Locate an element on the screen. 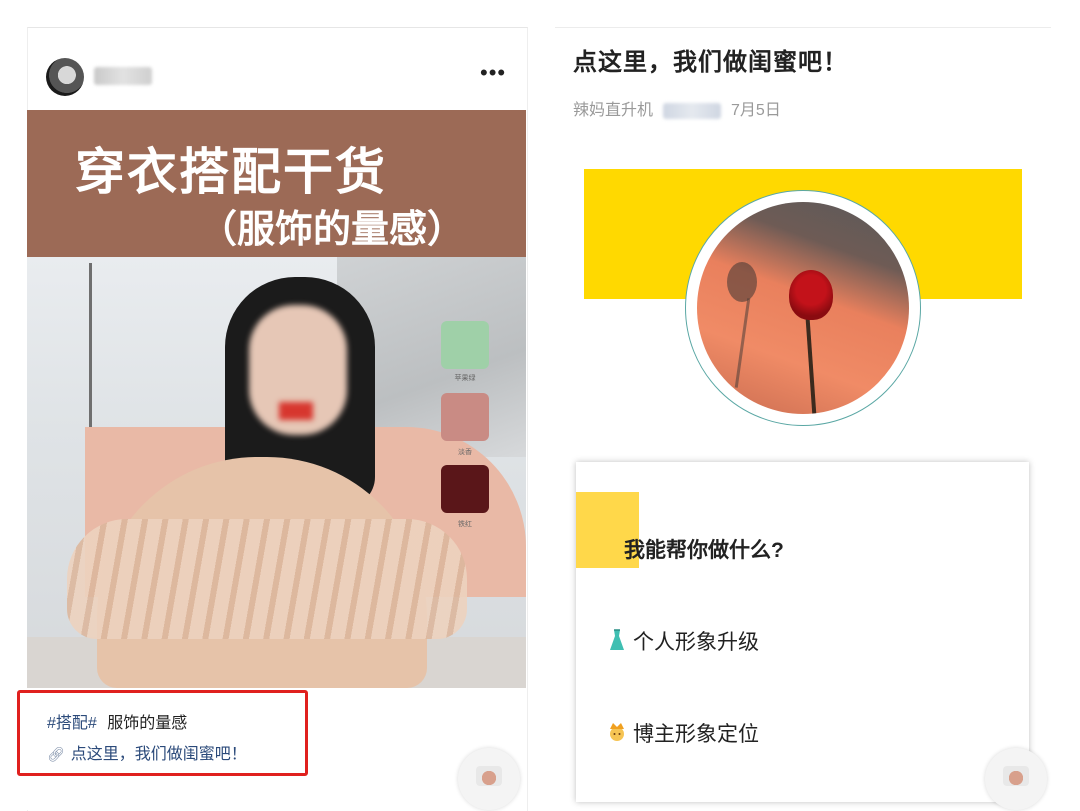  service-item-label: 博主形象定位 is located at coordinates (696, 734).